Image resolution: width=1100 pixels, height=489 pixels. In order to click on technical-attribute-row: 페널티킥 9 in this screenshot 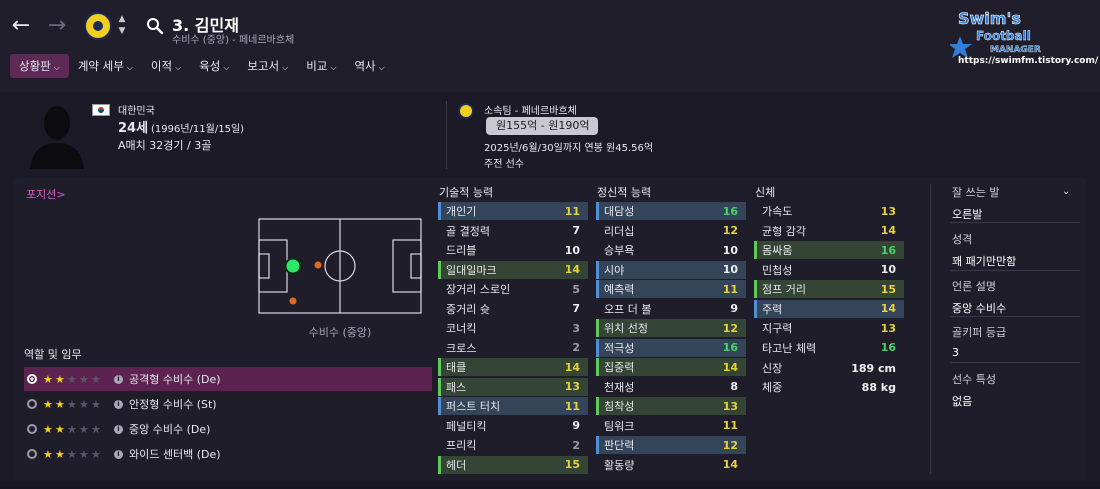, I will do `click(513, 426)`.